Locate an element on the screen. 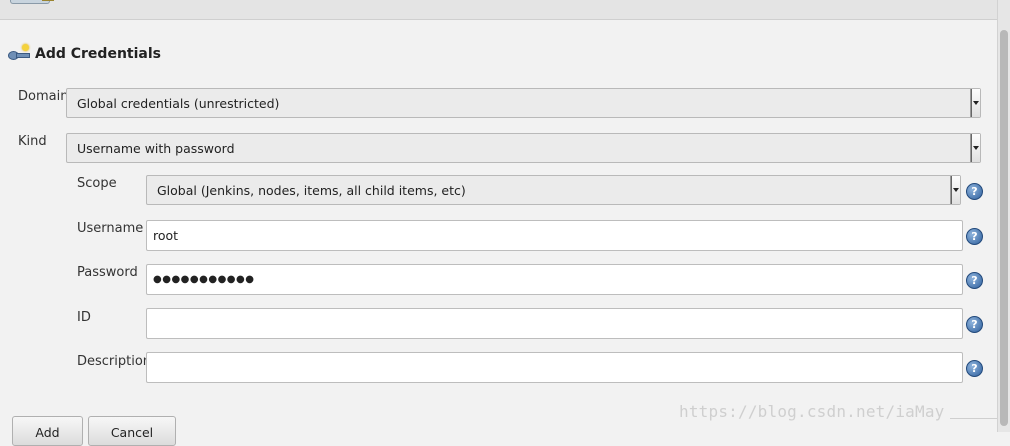 The image size is (1010, 446). kind-select: Username with password is located at coordinates (523, 148).